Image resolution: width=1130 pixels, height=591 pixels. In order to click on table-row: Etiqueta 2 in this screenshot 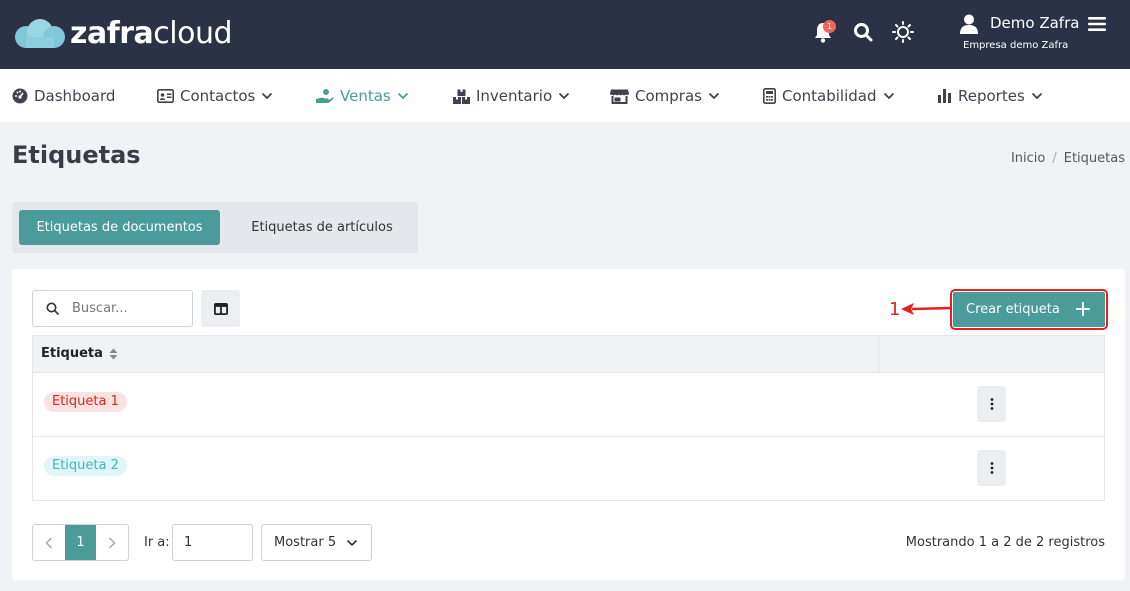, I will do `click(568, 468)`.